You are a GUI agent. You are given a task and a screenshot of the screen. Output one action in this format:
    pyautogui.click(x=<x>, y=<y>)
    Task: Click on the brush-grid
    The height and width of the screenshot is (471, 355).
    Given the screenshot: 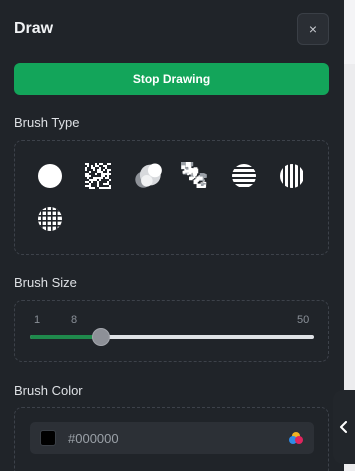 What is the action you would take?
    pyautogui.click(x=50, y=219)
    